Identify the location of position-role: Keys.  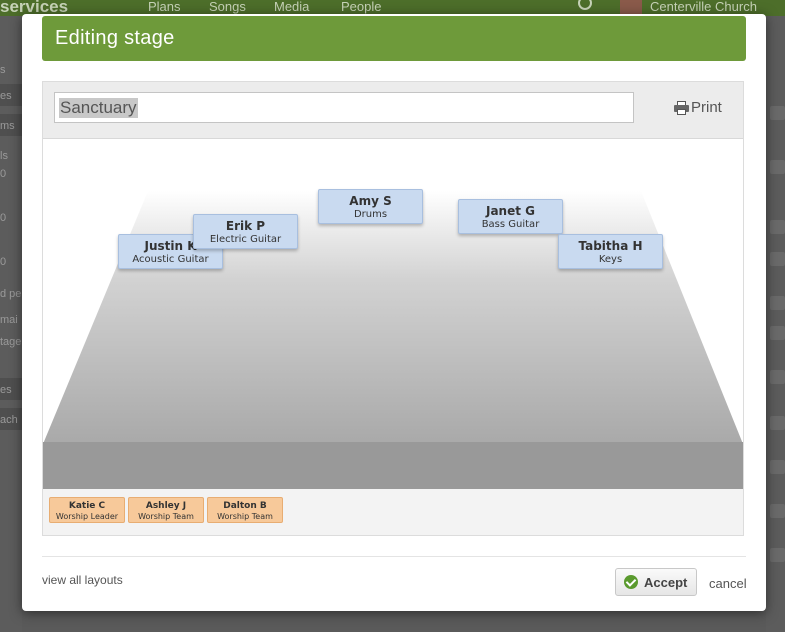
(610, 259).